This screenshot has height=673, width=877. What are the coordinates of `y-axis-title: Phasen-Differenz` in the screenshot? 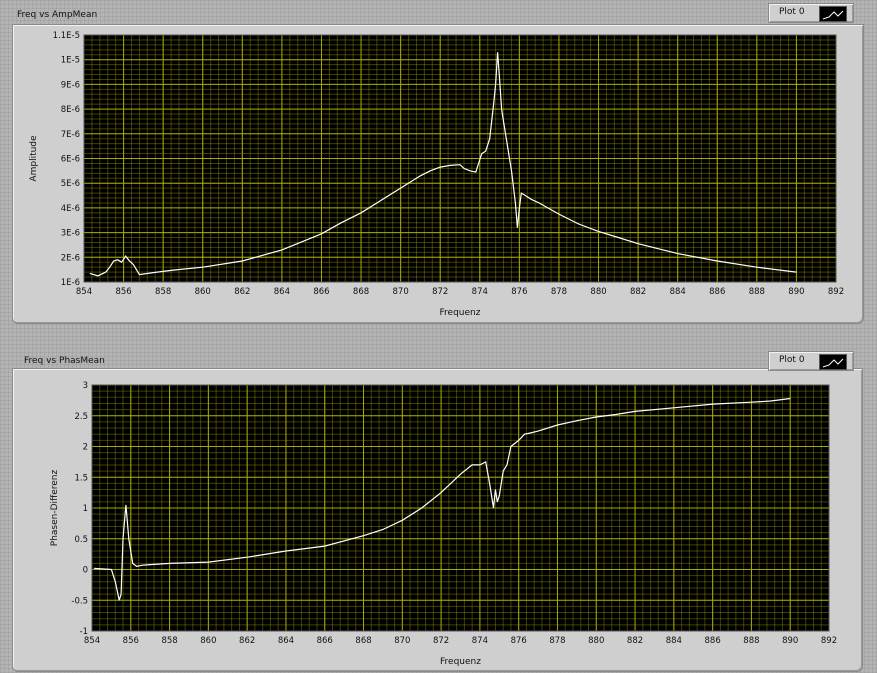 It's located at (55, 507).